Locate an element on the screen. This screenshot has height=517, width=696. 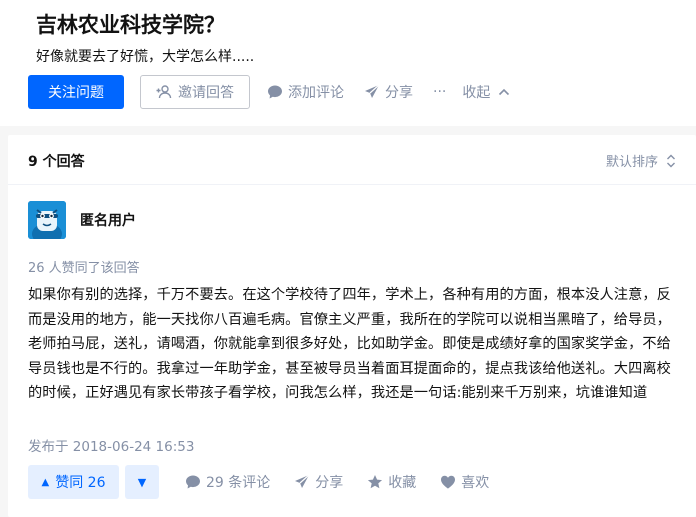
share-question-label: 分享 is located at coordinates (399, 93).